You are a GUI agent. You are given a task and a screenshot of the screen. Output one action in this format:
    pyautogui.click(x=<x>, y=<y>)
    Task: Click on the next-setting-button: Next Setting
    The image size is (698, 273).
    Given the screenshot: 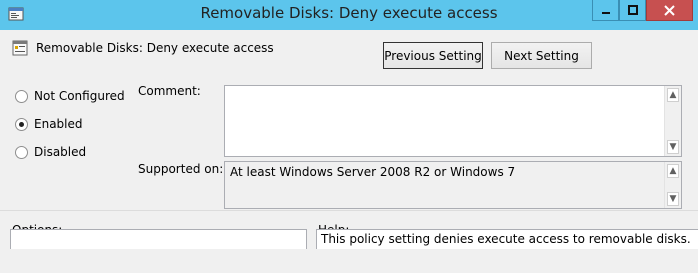 What is the action you would take?
    pyautogui.click(x=541, y=55)
    